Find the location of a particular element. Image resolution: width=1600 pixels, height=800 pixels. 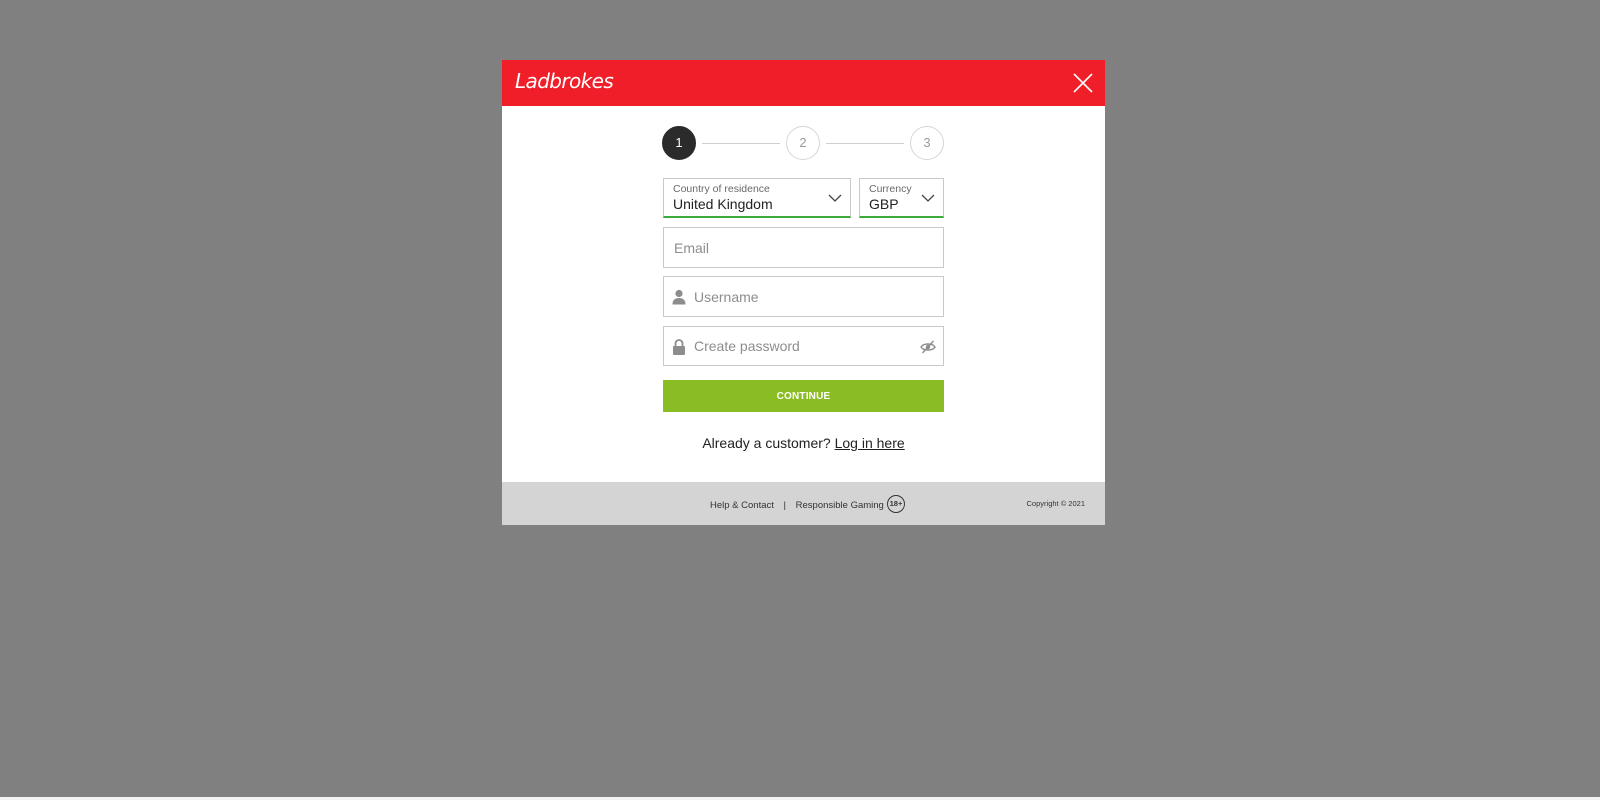

copyright-text: Copyright © 2021 is located at coordinates (1055, 503).